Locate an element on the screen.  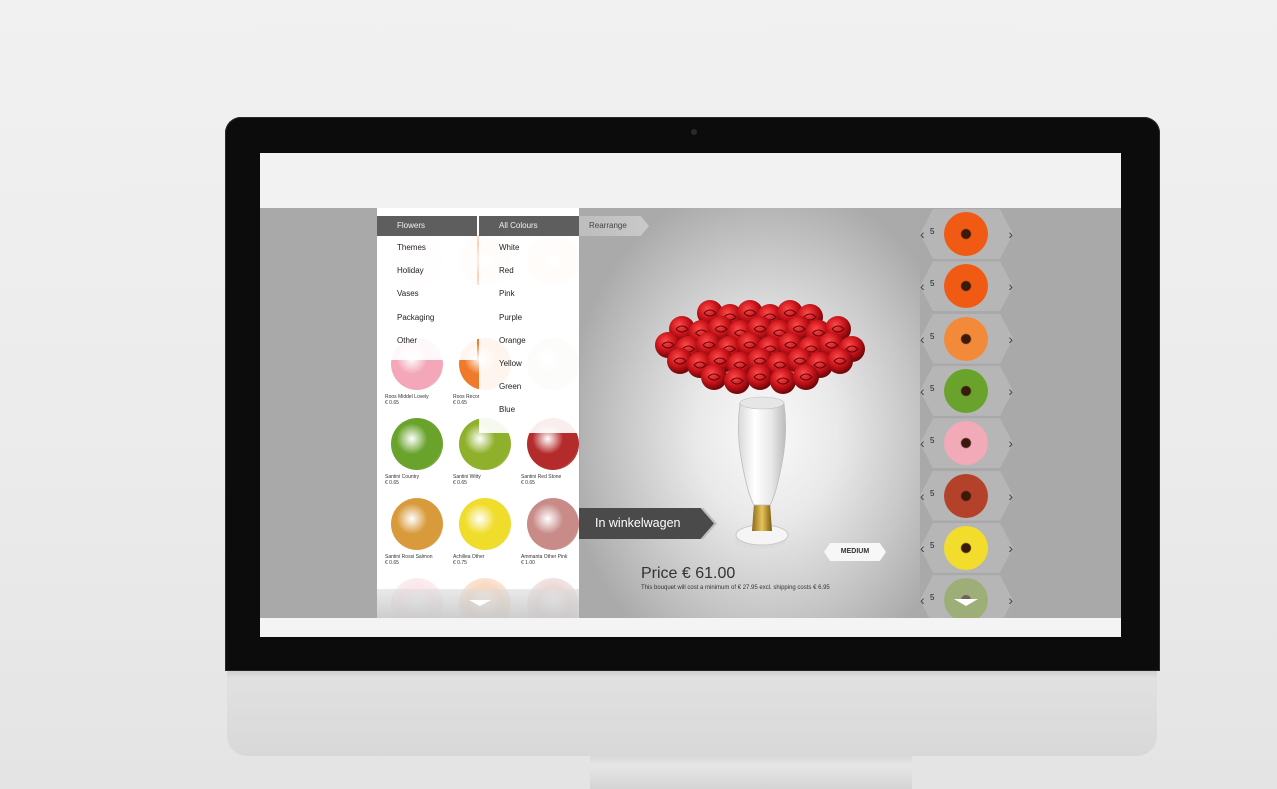
catalog-scroll-down-icon is located at coordinates (480, 603).